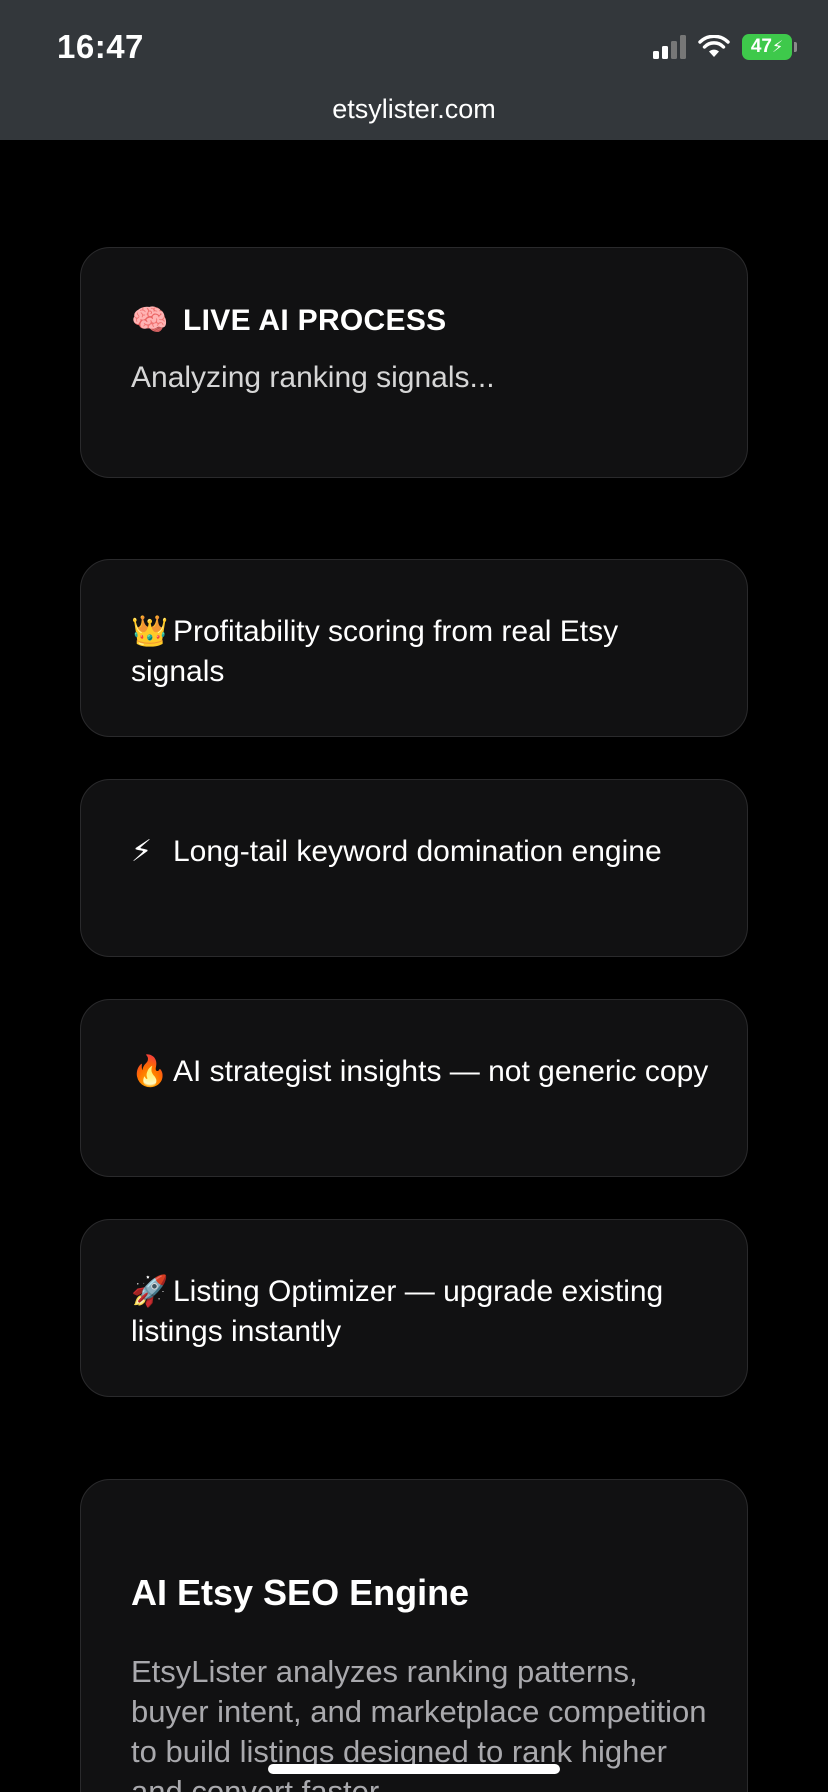 This screenshot has width=828, height=1792. What do you see at coordinates (100, 46) in the screenshot?
I see `status-time: 16:47` at bounding box center [100, 46].